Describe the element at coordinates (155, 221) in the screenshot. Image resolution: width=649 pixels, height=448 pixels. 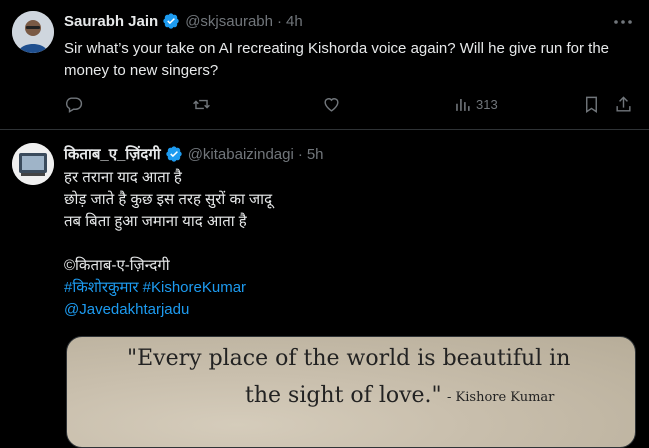
I see `text-line: तब बिता हुआ जमाना याद आता है` at that location.